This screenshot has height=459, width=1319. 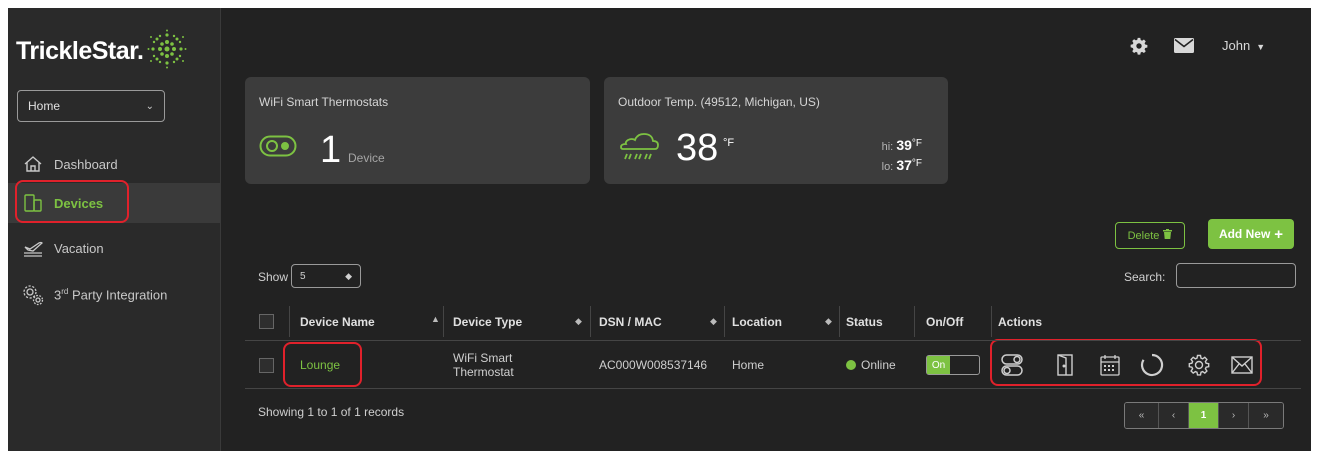 I want to click on dsn-cell: AC000W008537146, so click(x=653, y=365).